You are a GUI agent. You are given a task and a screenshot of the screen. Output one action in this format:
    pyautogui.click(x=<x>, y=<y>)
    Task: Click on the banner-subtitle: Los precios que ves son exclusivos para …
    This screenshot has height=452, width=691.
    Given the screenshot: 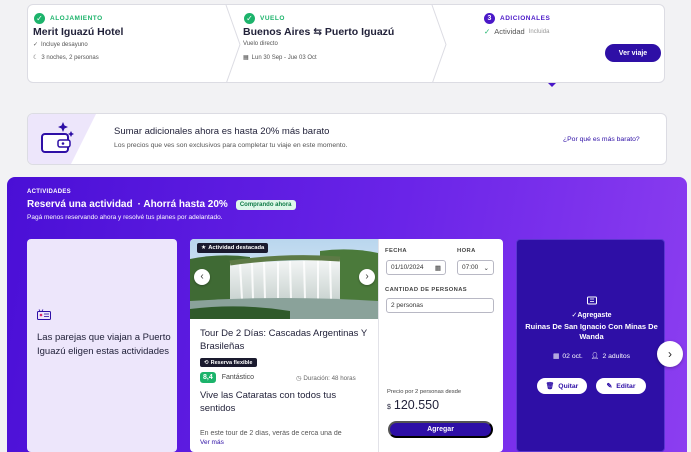 What is the action you would take?
    pyautogui.click(x=231, y=145)
    